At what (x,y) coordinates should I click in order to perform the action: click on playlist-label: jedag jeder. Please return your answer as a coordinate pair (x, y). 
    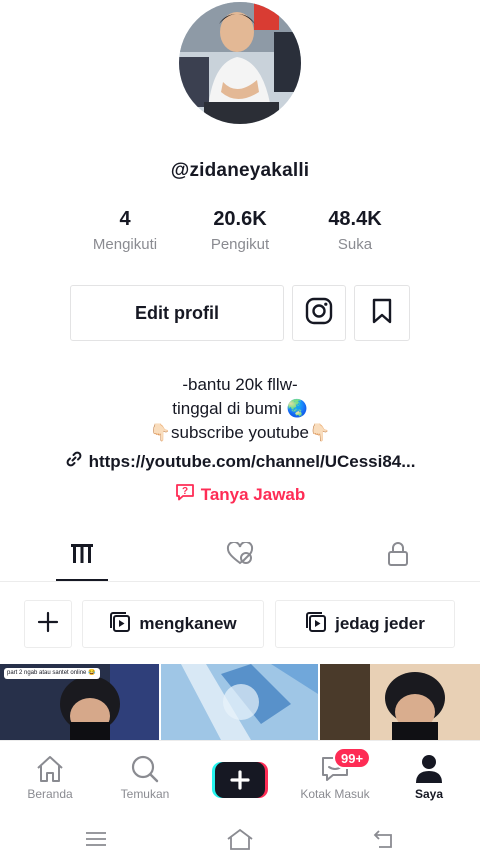
    Looking at the image, I should click on (380, 623).